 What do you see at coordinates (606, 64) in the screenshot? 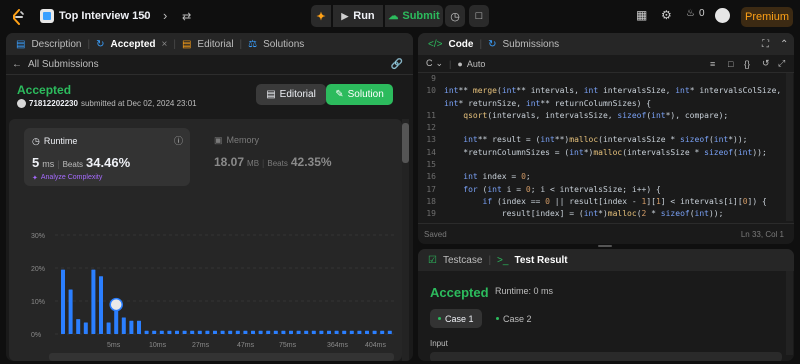
I see `editor-toolbar: C ⌄ | ● Auto ≡ □ {} ↺ ⤢` at bounding box center [606, 64].